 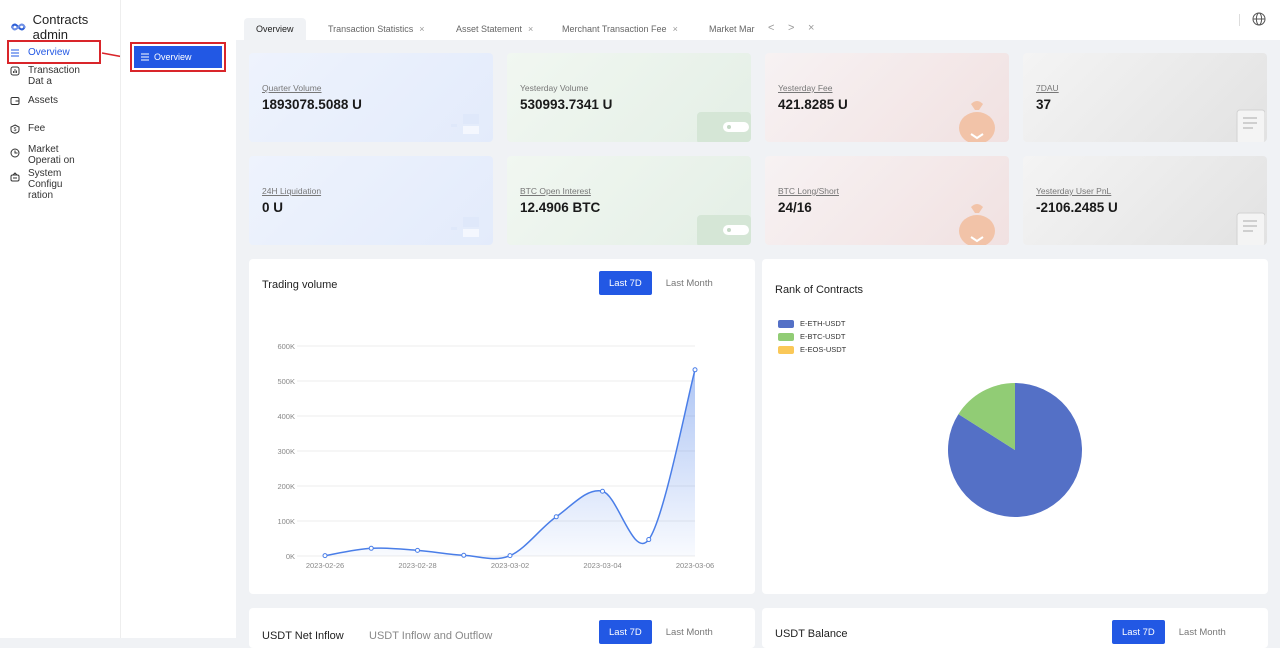 I want to click on stat-value: 0 U, so click(x=273, y=207).